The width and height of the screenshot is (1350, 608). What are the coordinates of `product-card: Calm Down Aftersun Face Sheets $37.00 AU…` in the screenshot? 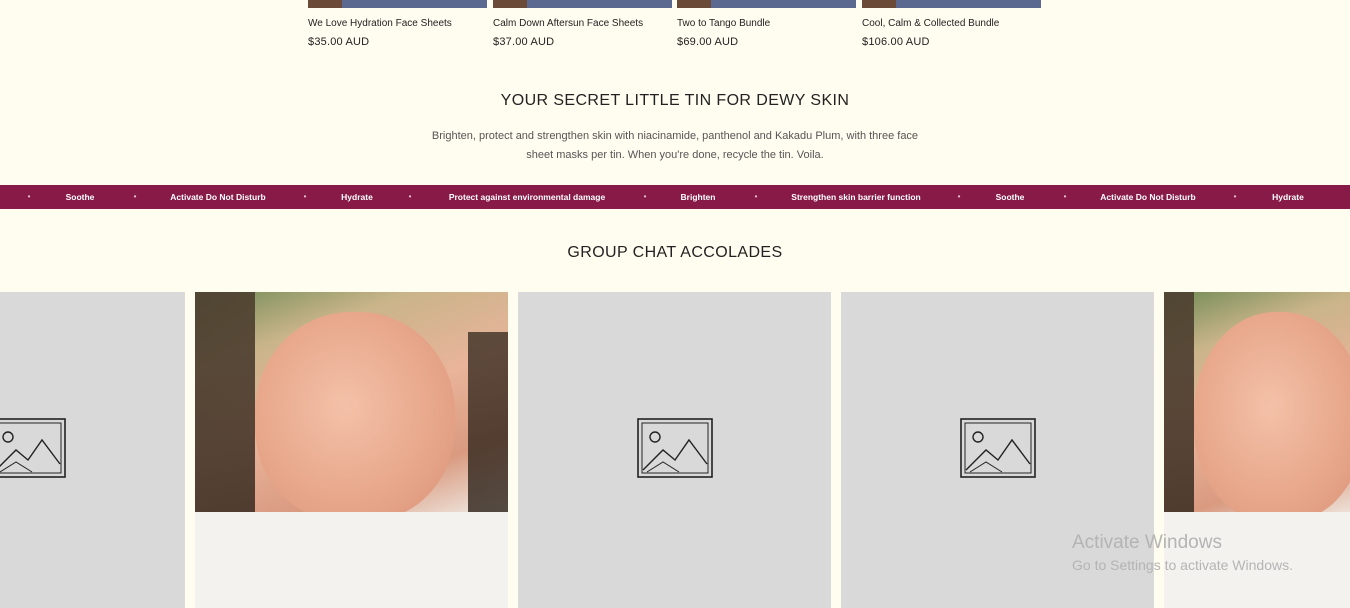 It's located at (582, 24).